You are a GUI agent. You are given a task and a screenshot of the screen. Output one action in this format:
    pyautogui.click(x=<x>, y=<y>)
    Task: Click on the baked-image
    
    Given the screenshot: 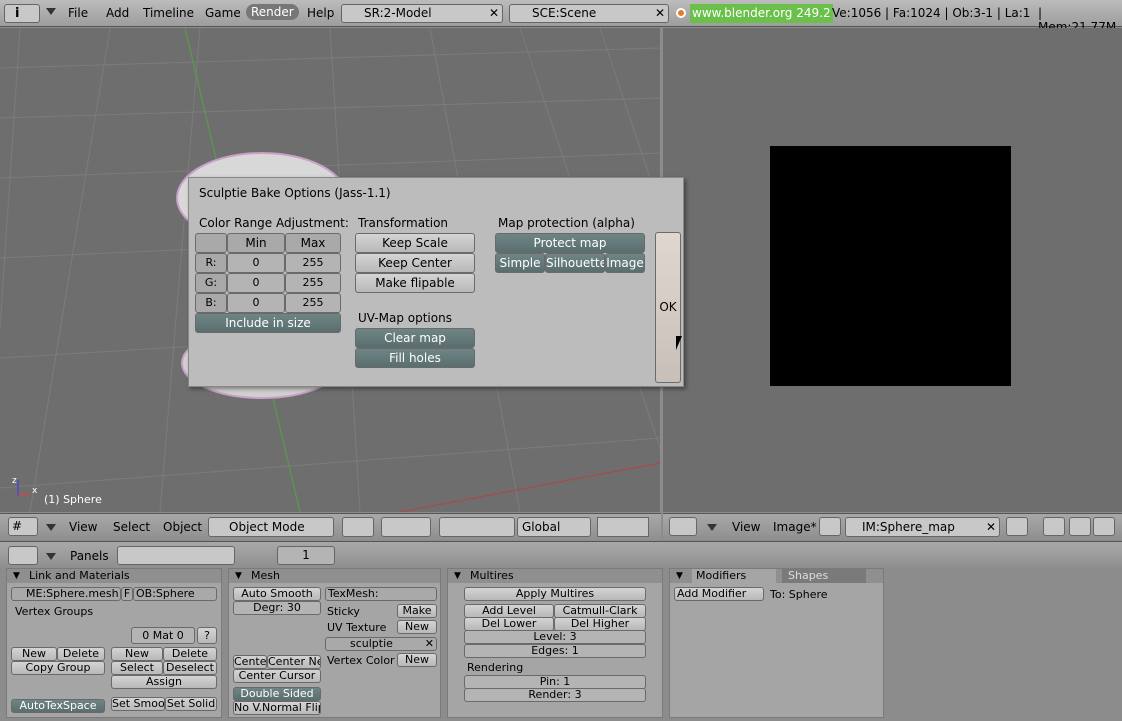 What is the action you would take?
    pyautogui.click(x=890, y=266)
    